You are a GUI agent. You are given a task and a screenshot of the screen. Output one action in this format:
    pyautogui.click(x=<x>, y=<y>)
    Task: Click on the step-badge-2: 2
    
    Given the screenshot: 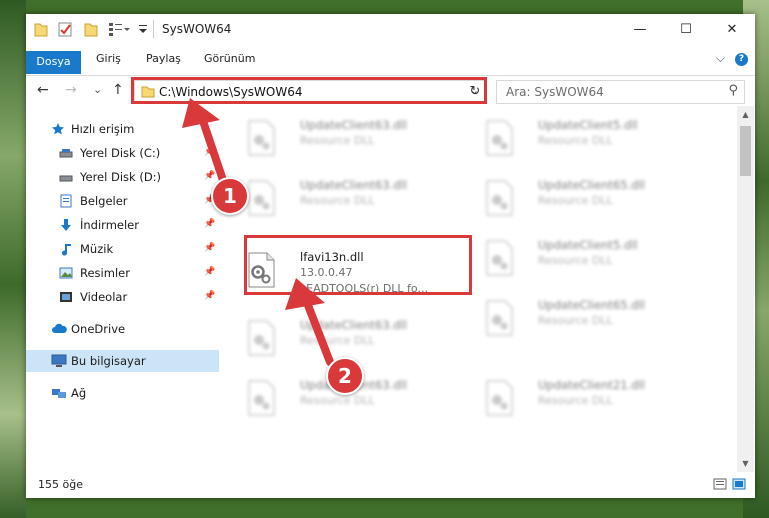 What is the action you would take?
    pyautogui.click(x=345, y=376)
    